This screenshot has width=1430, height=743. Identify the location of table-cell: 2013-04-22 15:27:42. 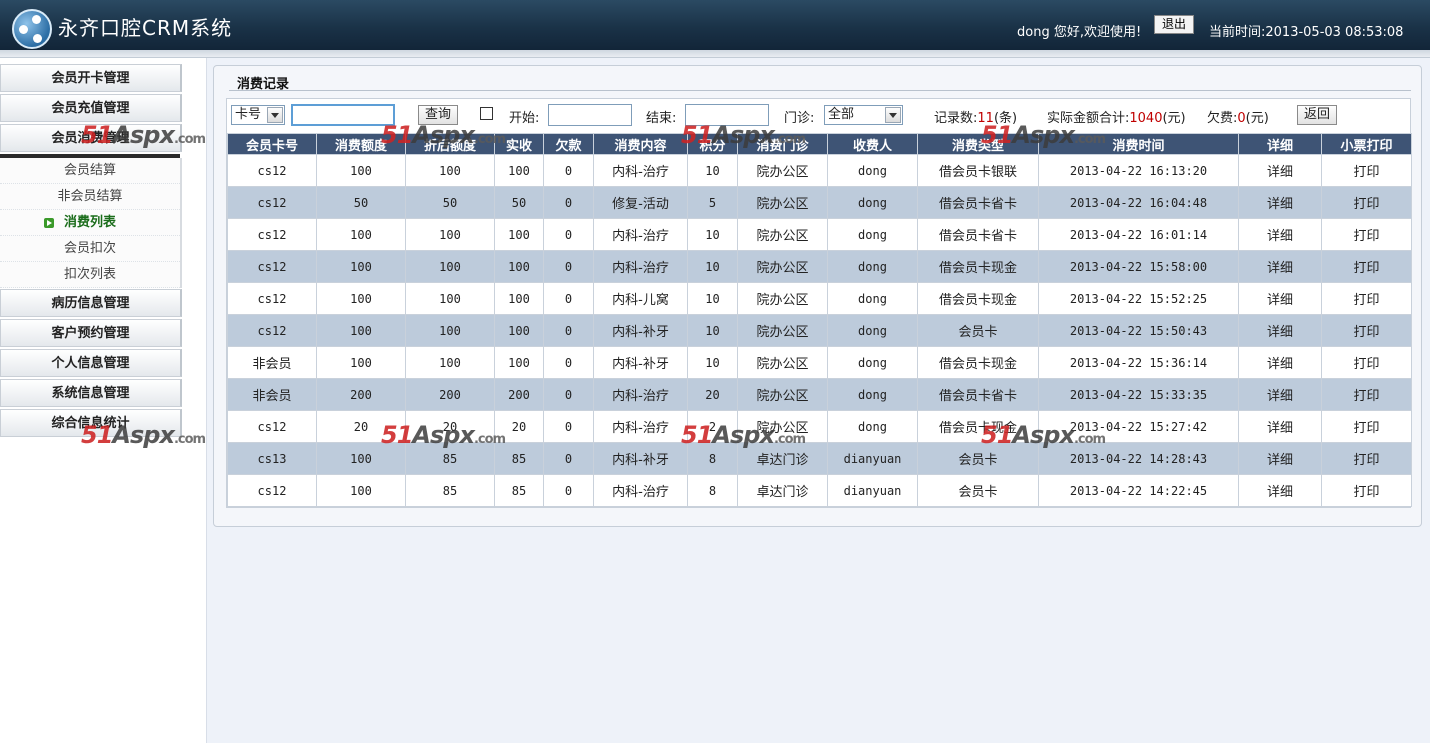
(1138, 426).